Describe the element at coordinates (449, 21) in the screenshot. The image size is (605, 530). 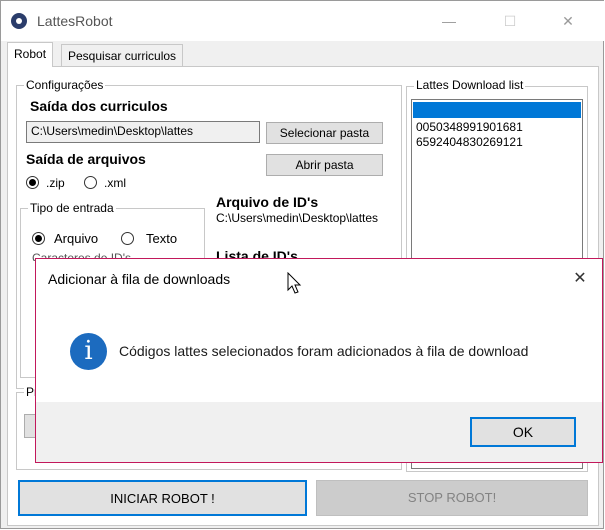
I see `minimize-button: —` at that location.